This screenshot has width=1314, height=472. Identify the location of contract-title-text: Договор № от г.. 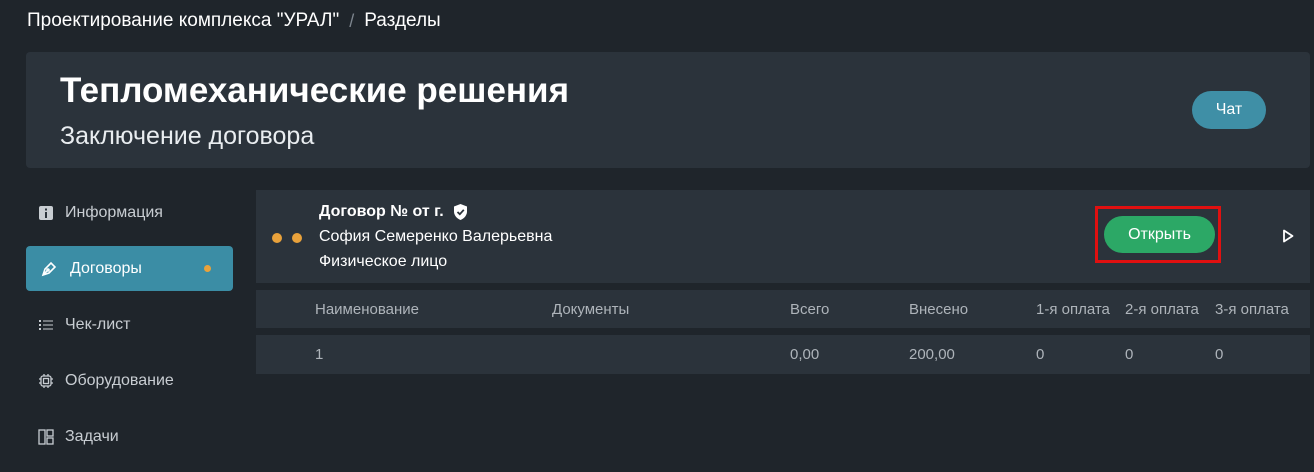
(381, 211).